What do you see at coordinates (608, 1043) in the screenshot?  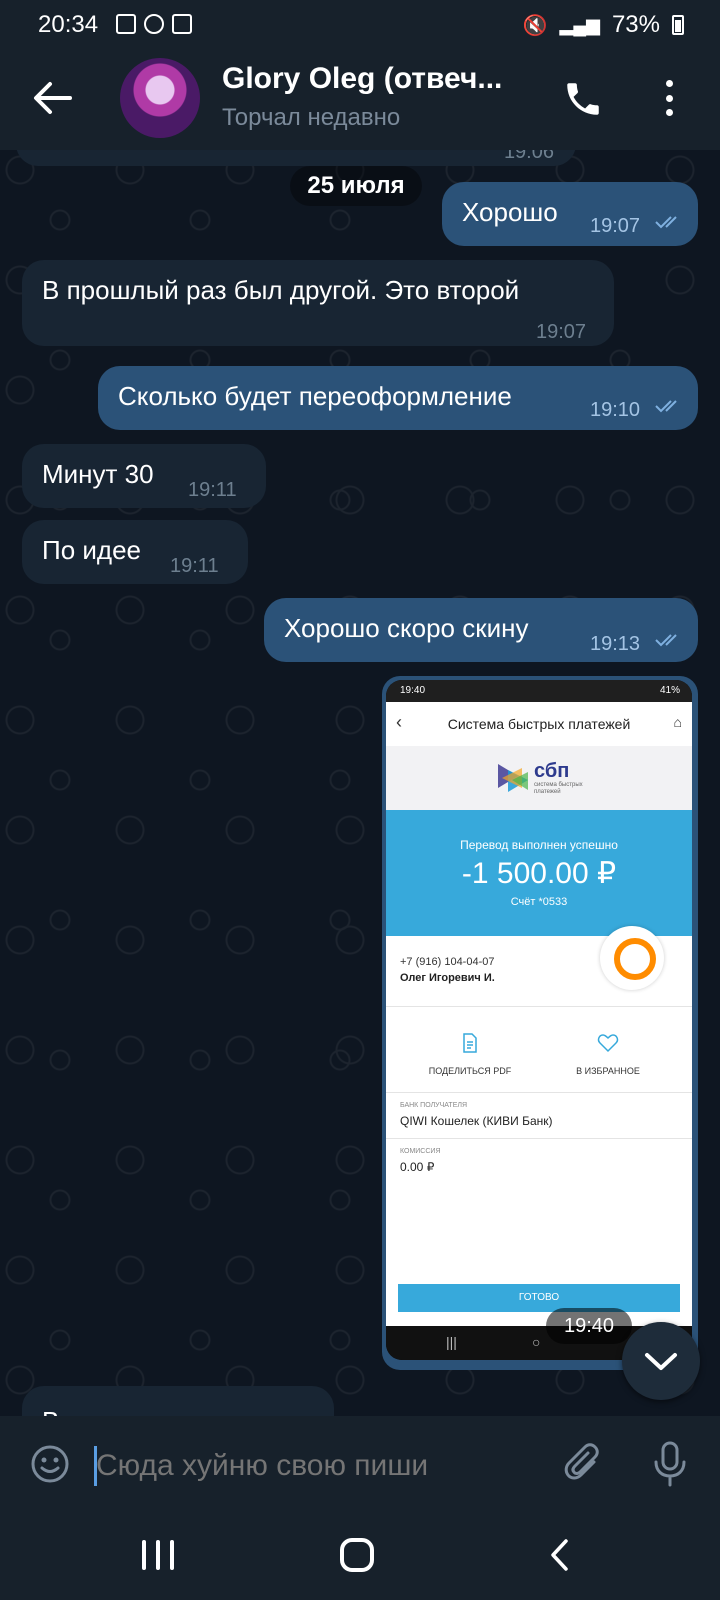 I see `heart-icon` at bounding box center [608, 1043].